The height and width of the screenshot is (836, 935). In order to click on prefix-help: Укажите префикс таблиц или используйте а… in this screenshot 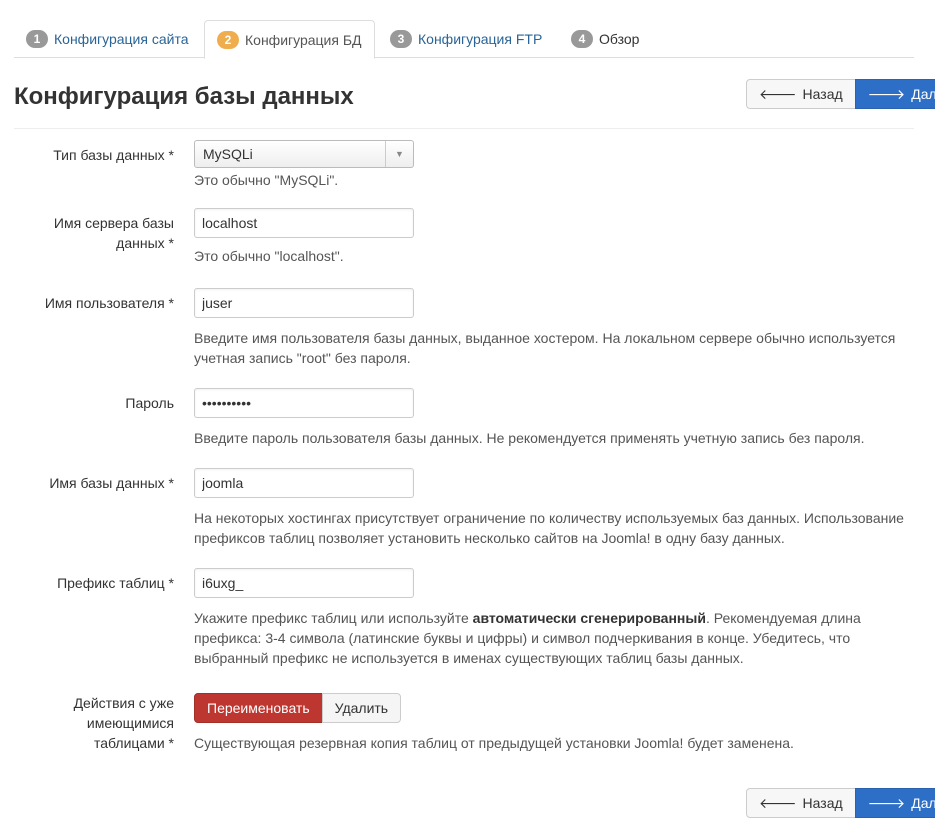, I will do `click(554, 638)`.